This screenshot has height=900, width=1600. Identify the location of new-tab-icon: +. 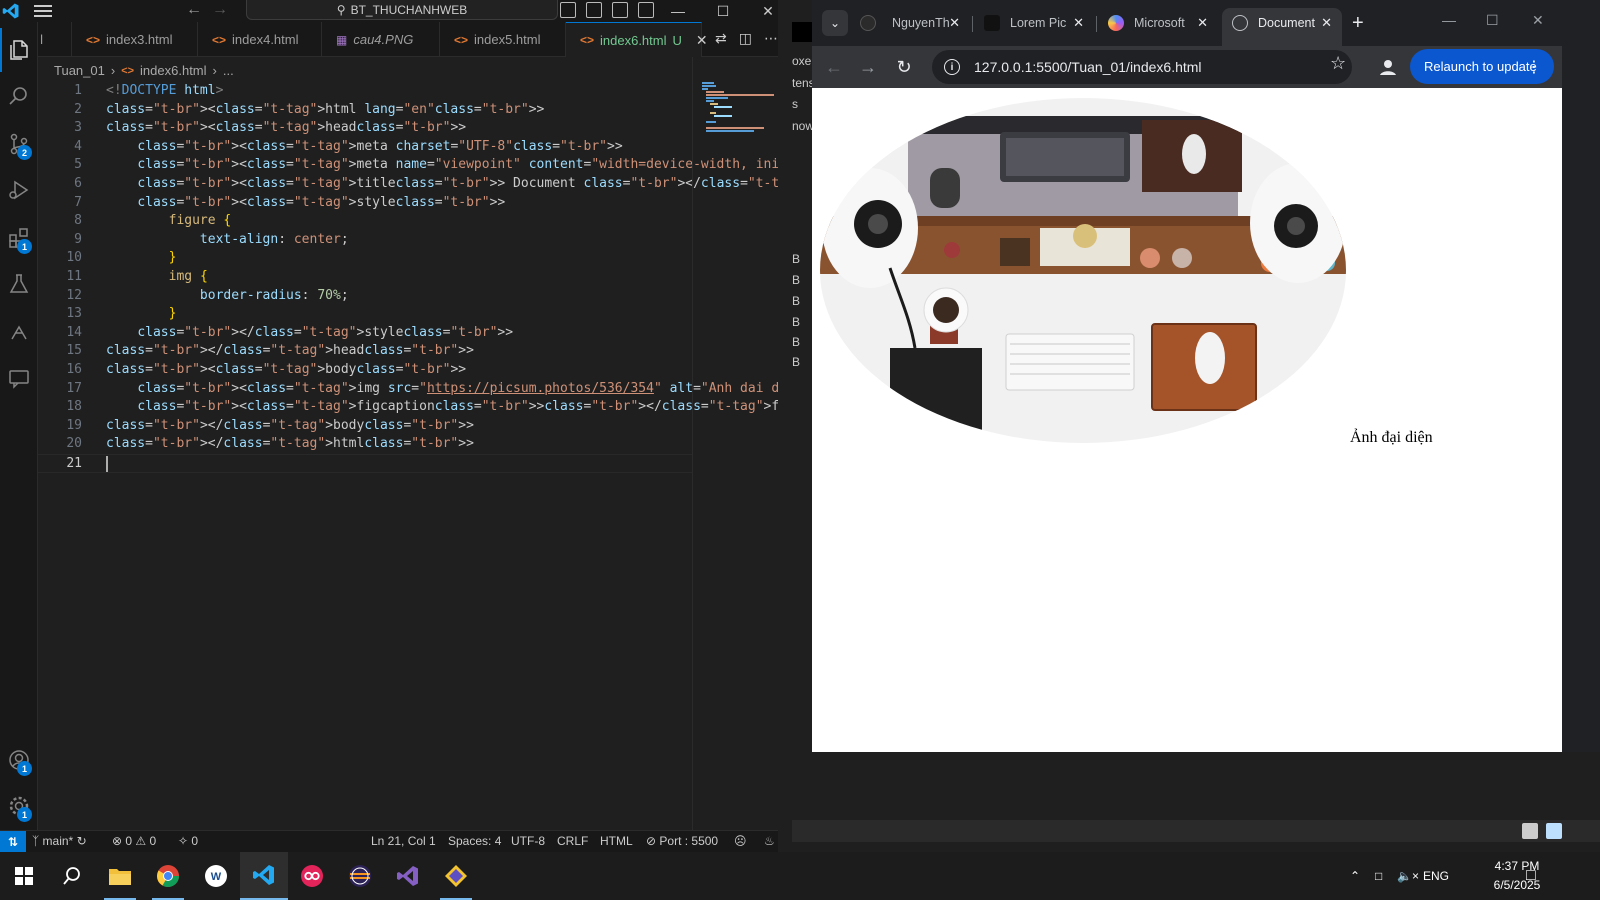
(1358, 23).